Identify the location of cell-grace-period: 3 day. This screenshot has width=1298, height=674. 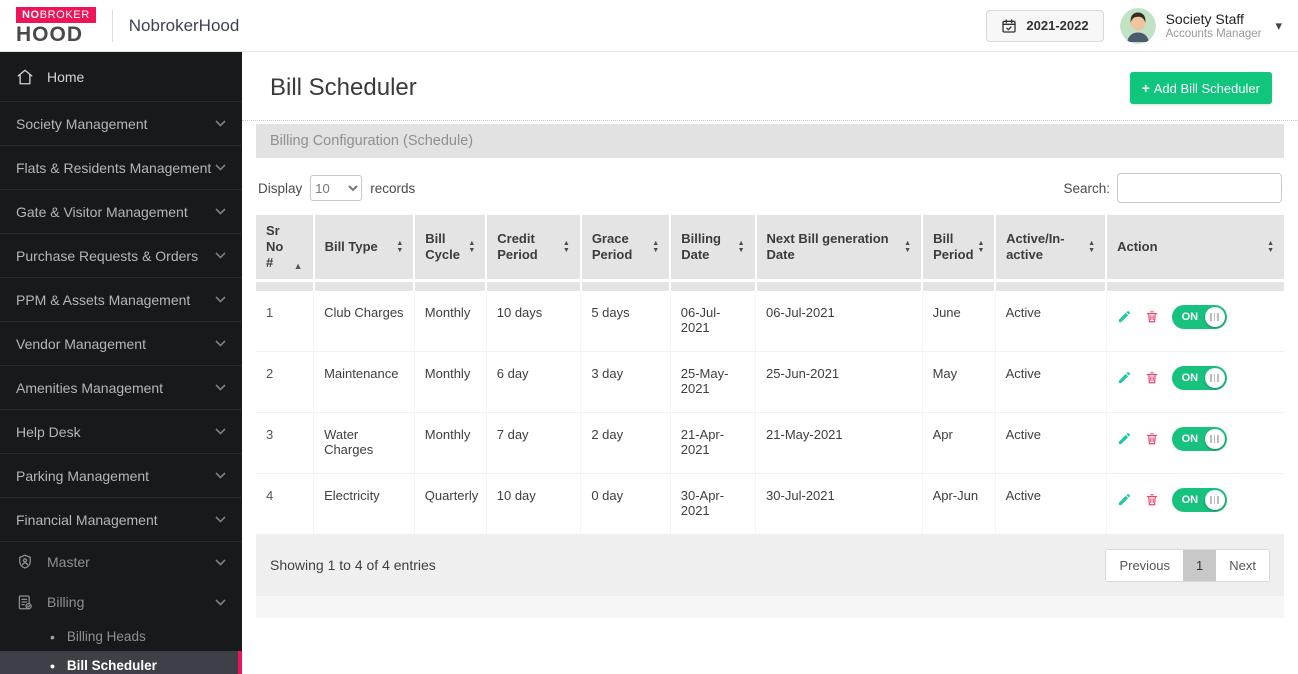
(625, 382).